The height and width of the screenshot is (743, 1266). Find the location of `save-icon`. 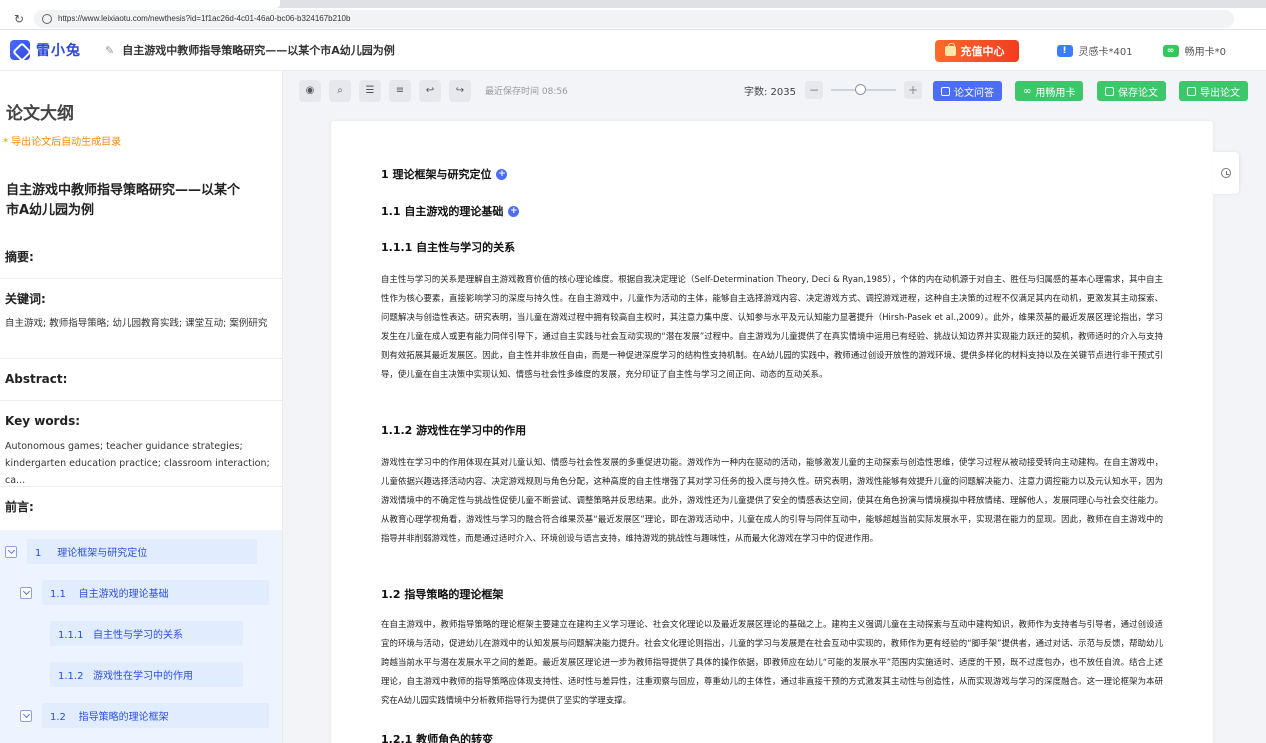

save-icon is located at coordinates (1109, 91).